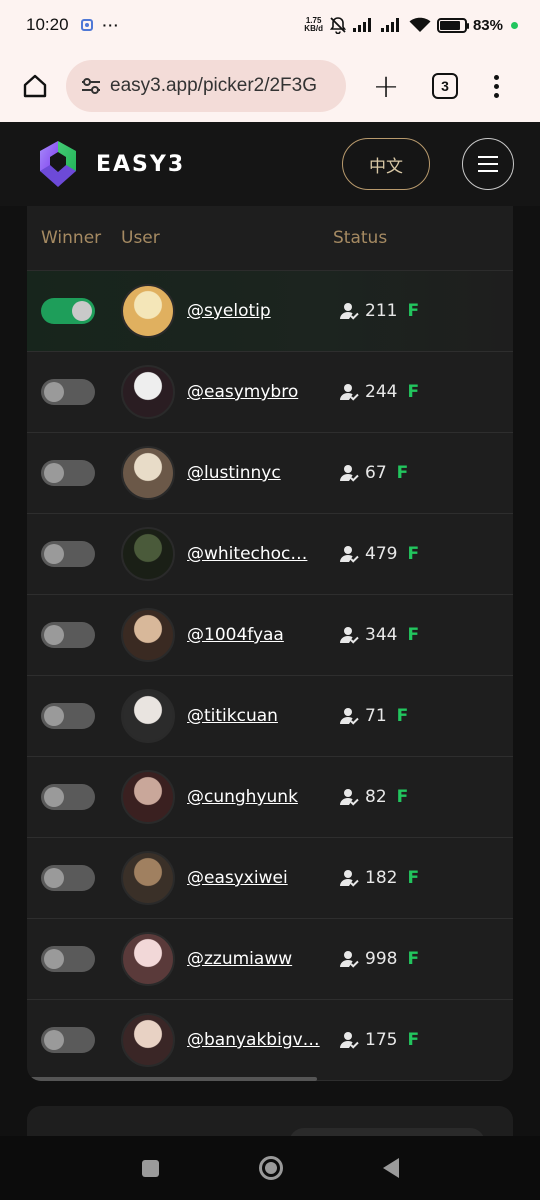 This screenshot has width=540, height=1200. I want to click on horizontal-scrollbar, so click(172, 1079).